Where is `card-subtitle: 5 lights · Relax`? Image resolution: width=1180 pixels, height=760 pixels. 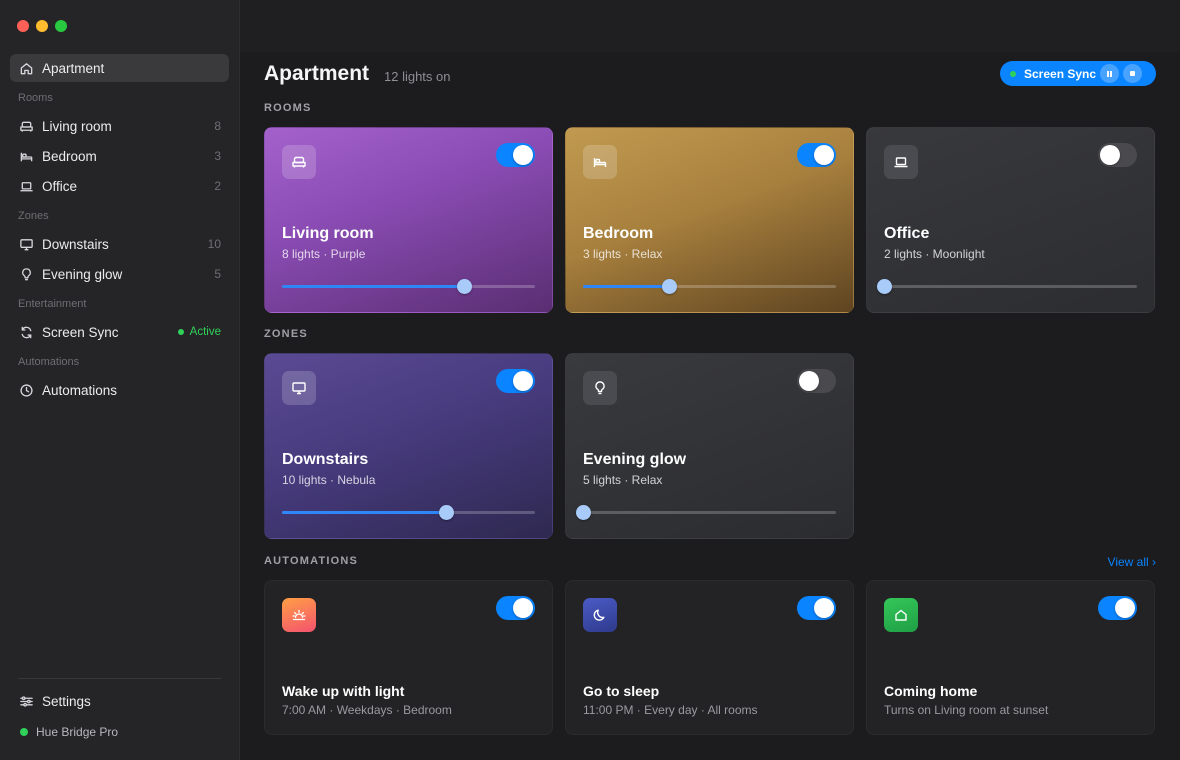
card-subtitle: 5 lights · Relax is located at coordinates (623, 480).